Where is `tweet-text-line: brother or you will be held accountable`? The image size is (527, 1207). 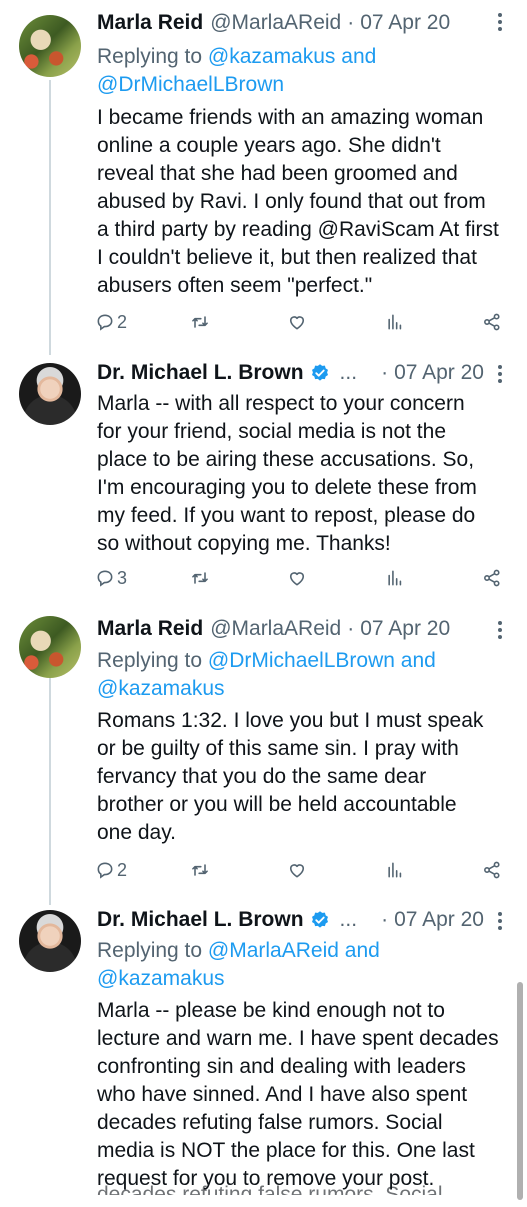
tweet-text-line: brother or you will be held accountable is located at coordinates (277, 804).